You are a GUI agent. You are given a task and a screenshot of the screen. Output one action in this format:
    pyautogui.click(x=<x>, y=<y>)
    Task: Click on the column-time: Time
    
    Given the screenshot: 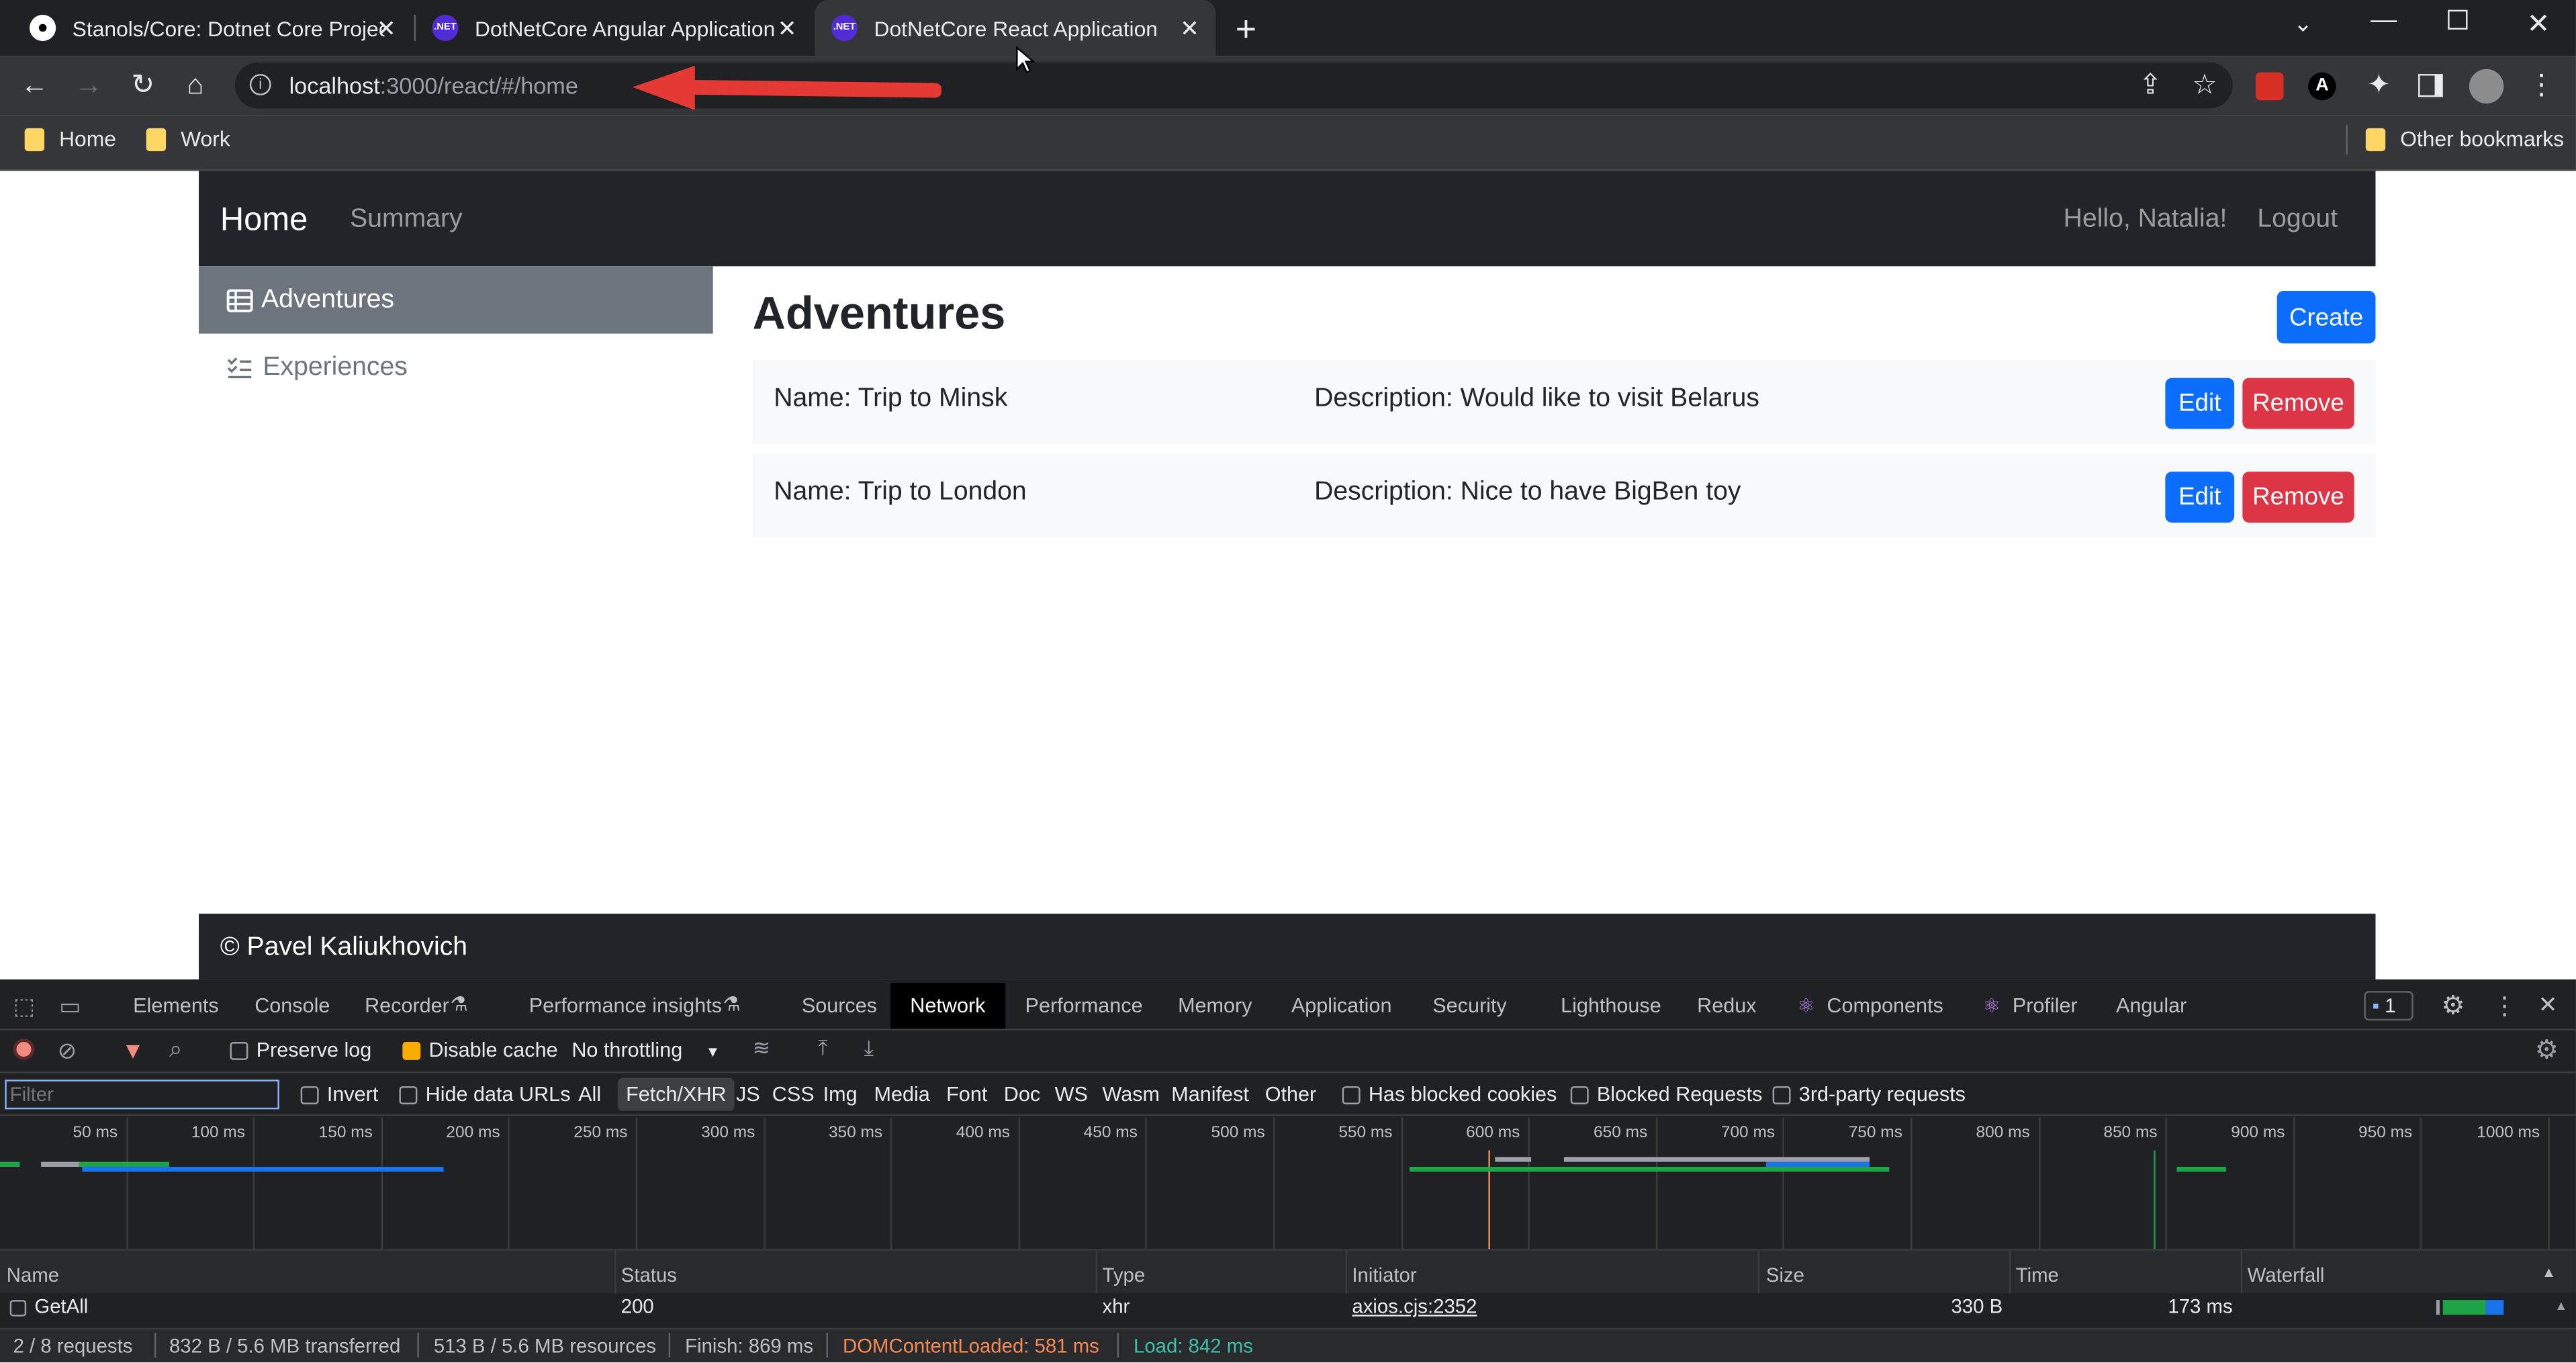 What is the action you would take?
    pyautogui.click(x=2037, y=1275)
    